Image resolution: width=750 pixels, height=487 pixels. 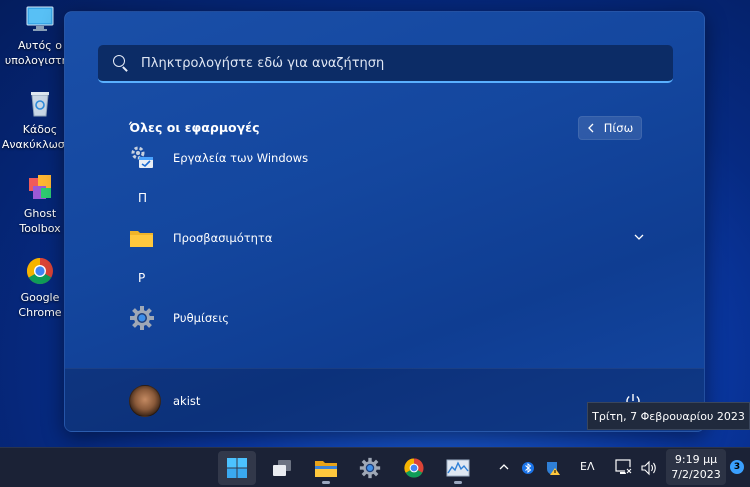 What do you see at coordinates (391, 63) in the screenshot?
I see `search-input` at bounding box center [391, 63].